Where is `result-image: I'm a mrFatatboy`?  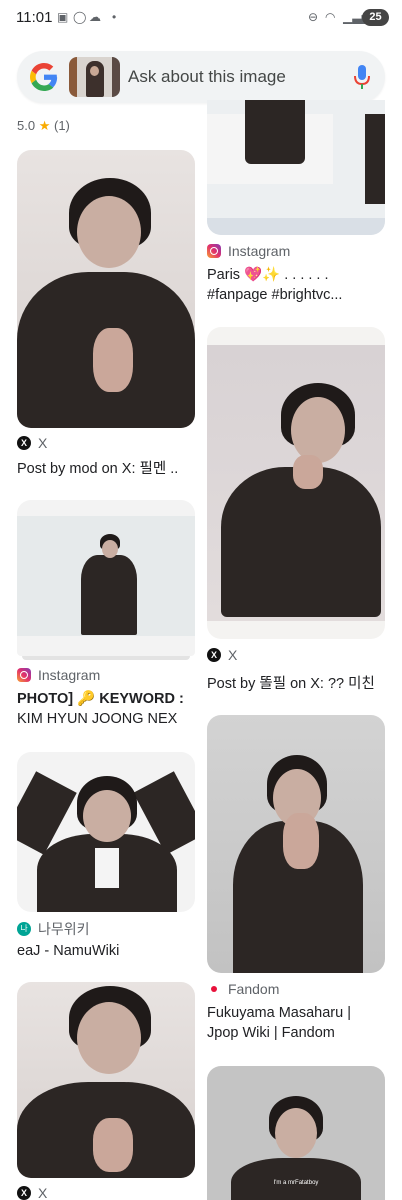 result-image: I'm a mrFatatboy is located at coordinates (296, 1133).